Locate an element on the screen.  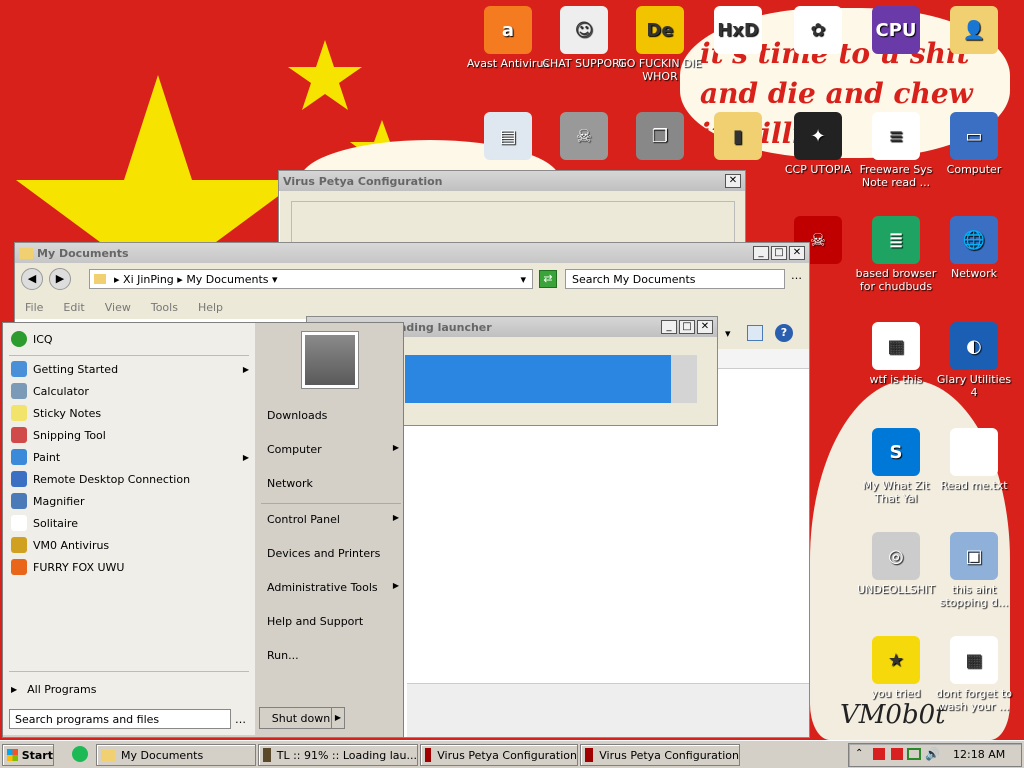
desktop-icon: CPU is located at coordinates (896, 31).